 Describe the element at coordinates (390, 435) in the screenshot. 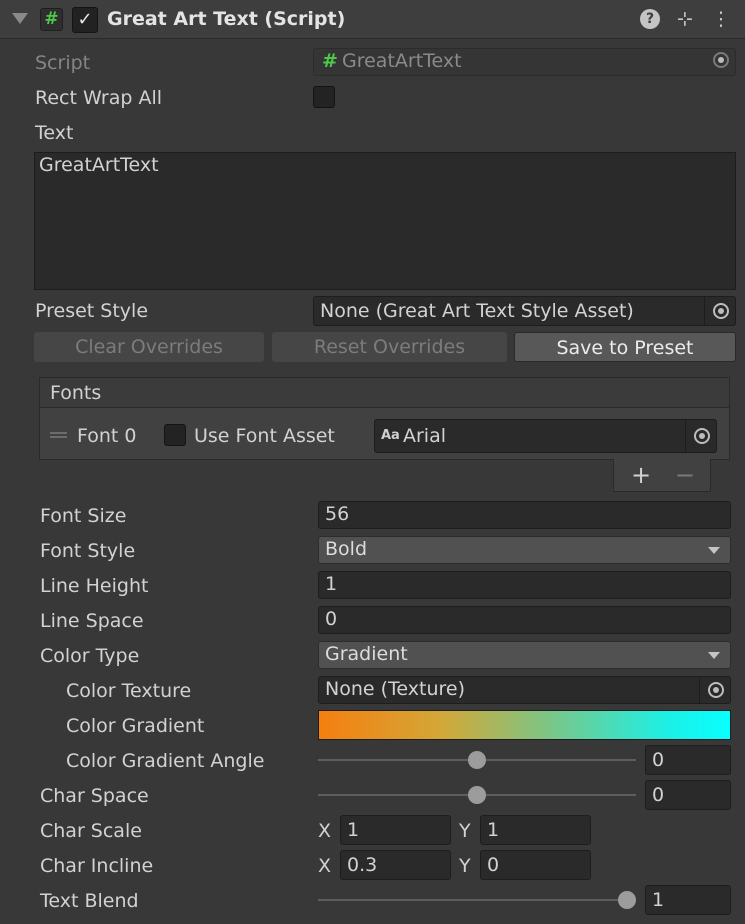

I see `font-asset-icon: Aa` at that location.